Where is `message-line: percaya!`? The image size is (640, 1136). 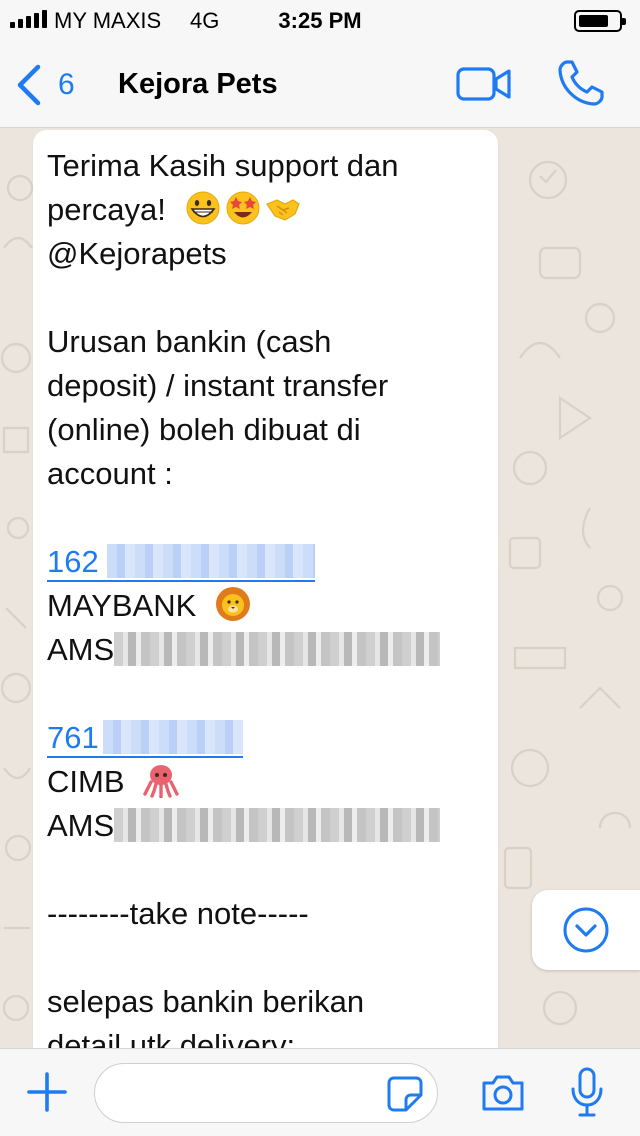 message-line: percaya! is located at coordinates (265, 210).